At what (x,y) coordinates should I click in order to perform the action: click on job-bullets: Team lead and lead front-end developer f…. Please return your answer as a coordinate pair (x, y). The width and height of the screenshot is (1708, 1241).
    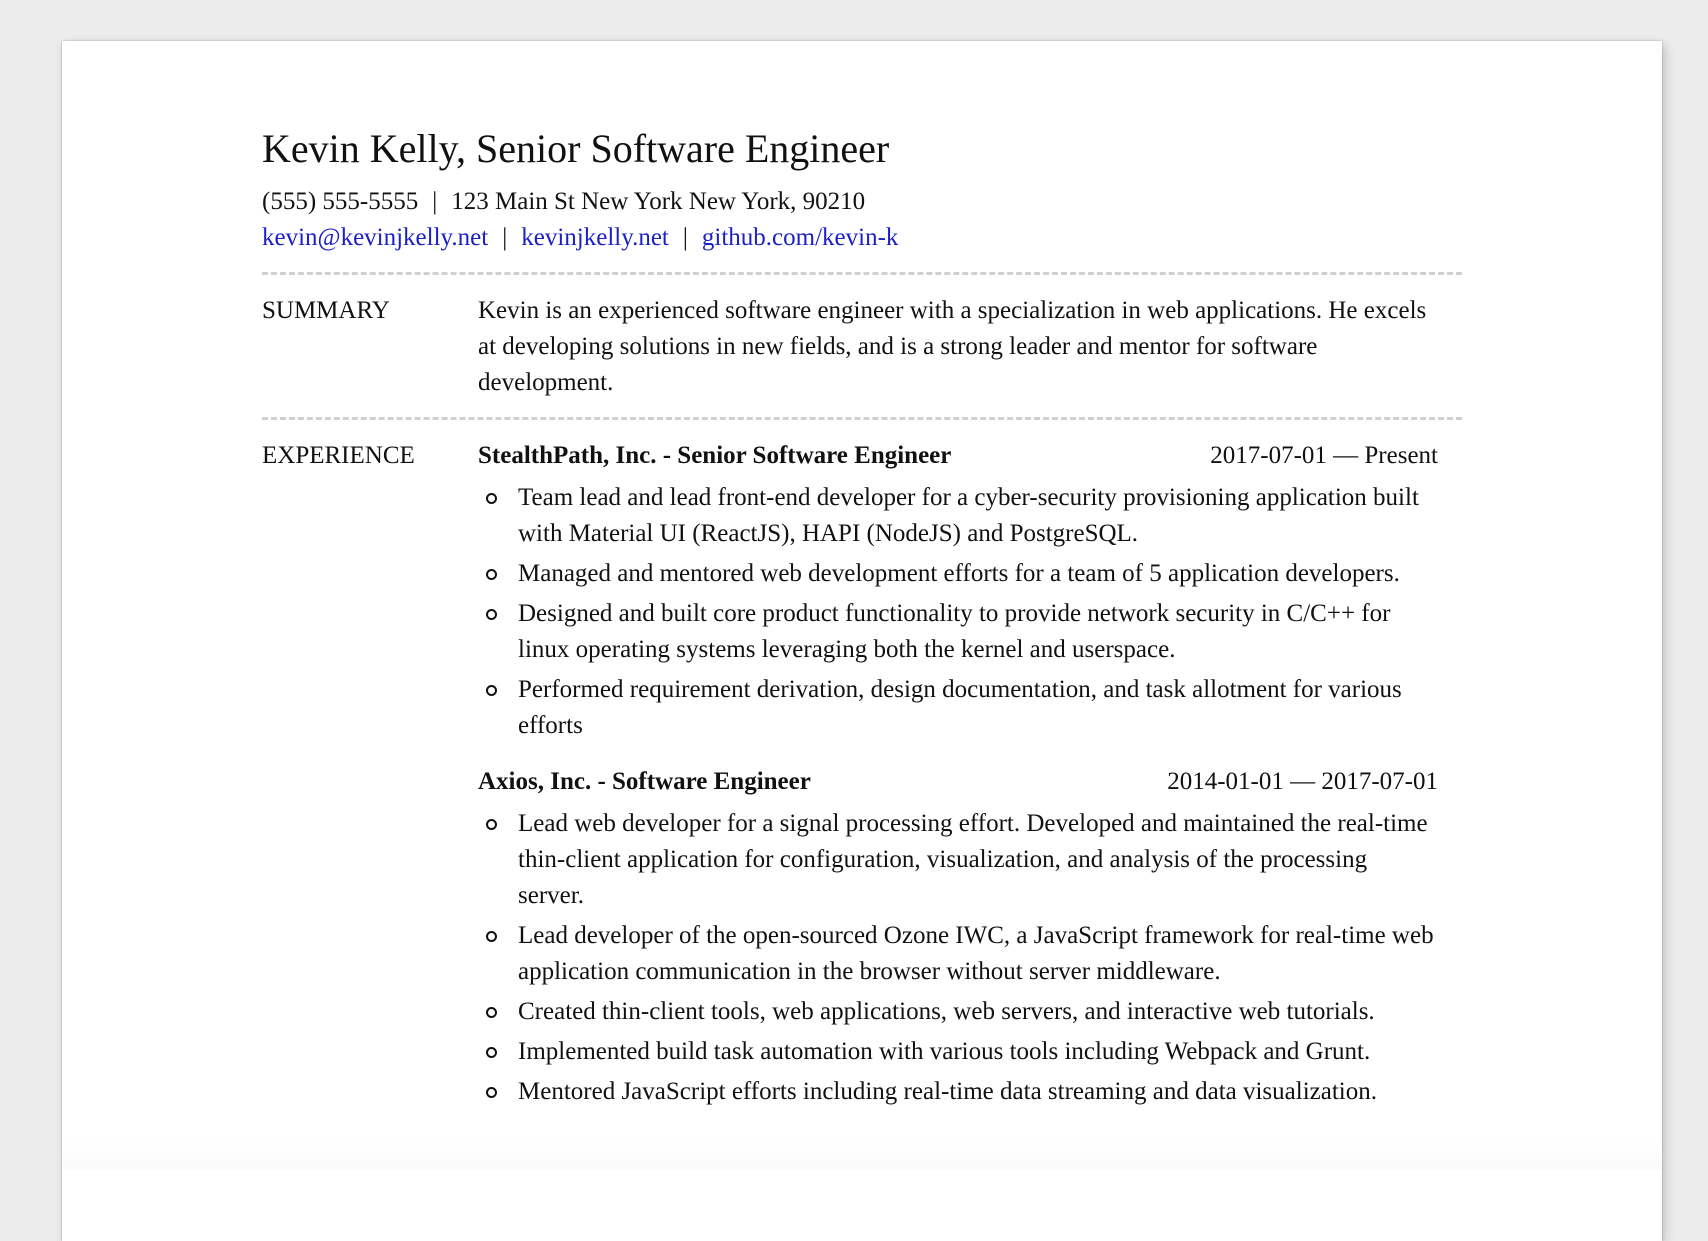
    Looking at the image, I should click on (958, 612).